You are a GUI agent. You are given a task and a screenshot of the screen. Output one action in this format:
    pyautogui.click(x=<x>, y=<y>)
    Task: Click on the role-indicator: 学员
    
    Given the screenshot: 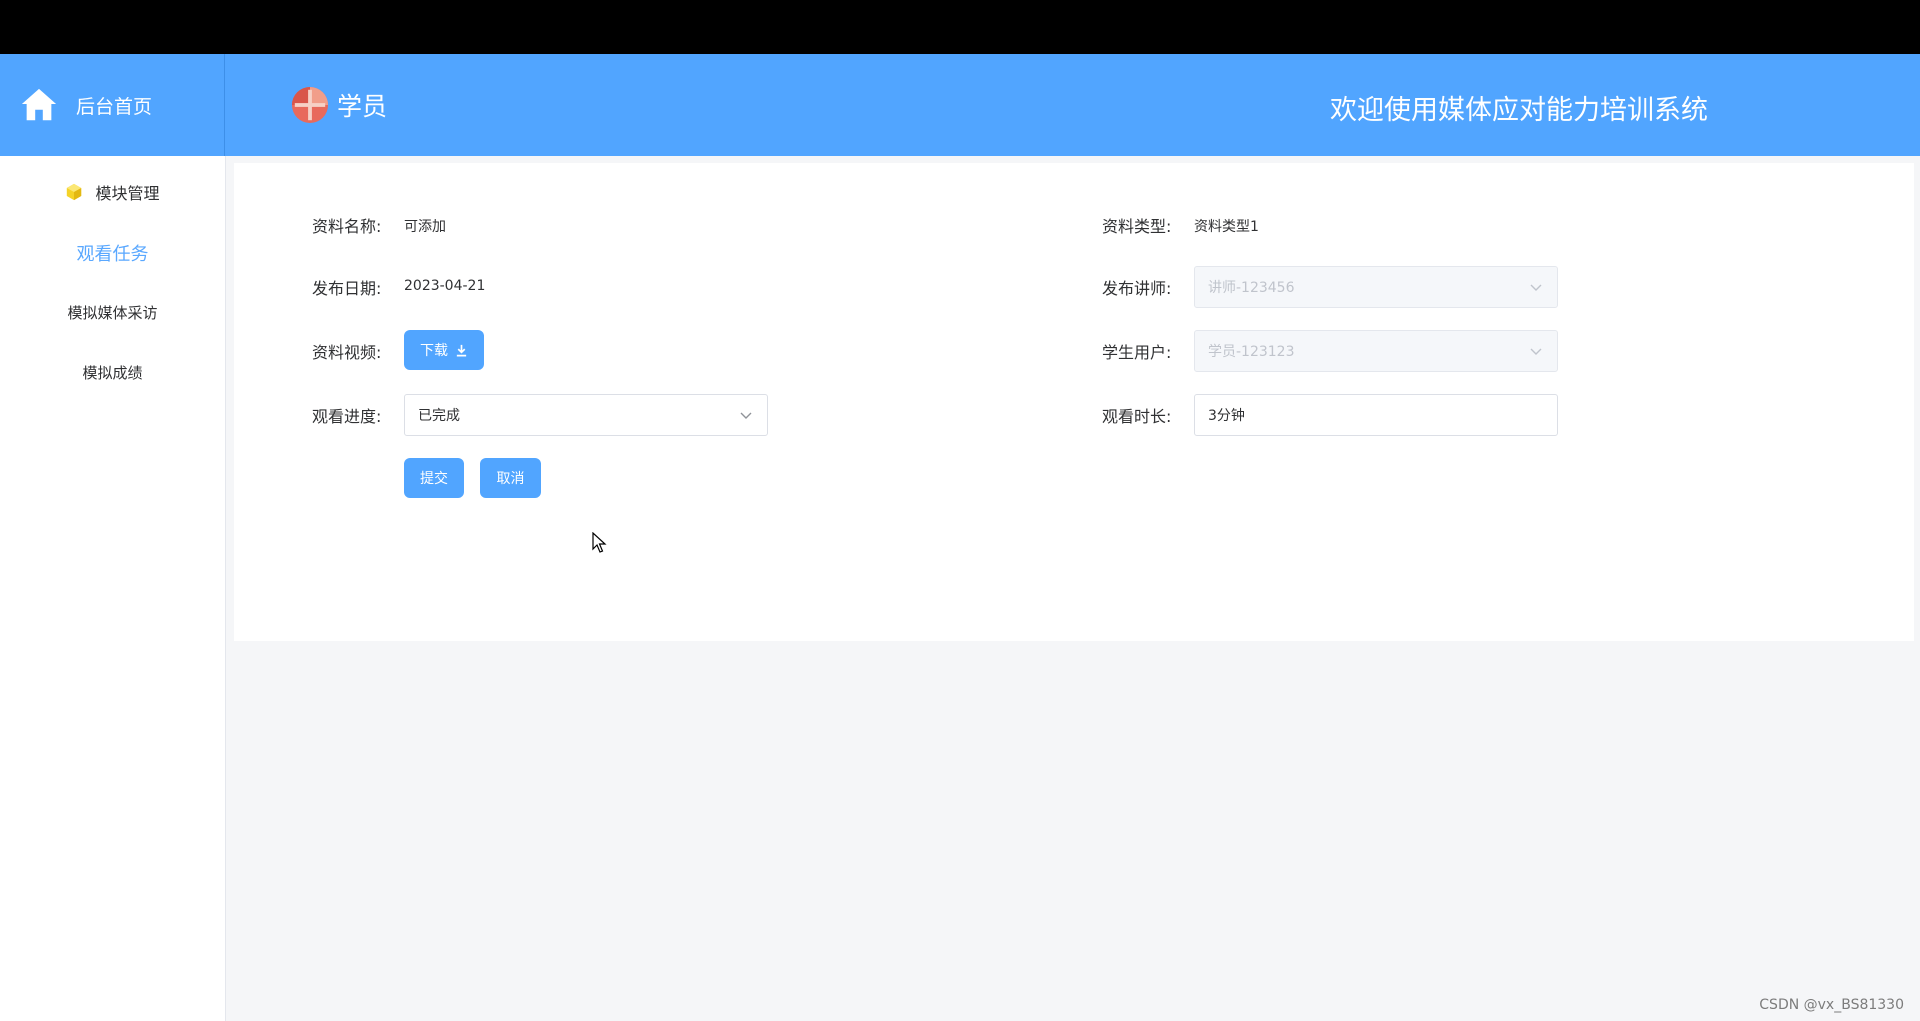 What is the action you would take?
    pyautogui.click(x=339, y=105)
    